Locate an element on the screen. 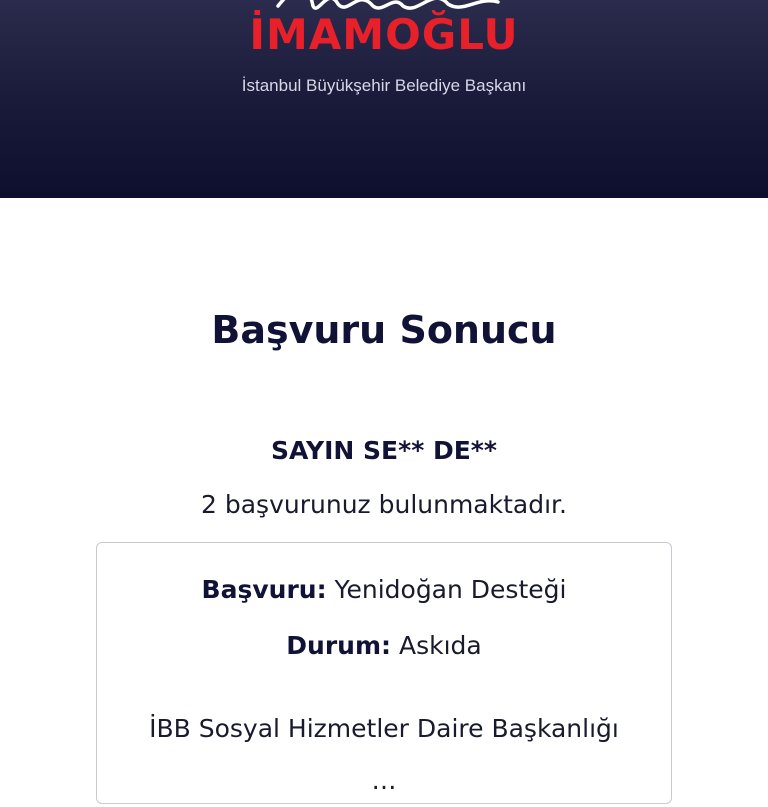 The width and height of the screenshot is (768, 807). application-row: Başvuru: Yenidoğan Desteği is located at coordinates (384, 589).